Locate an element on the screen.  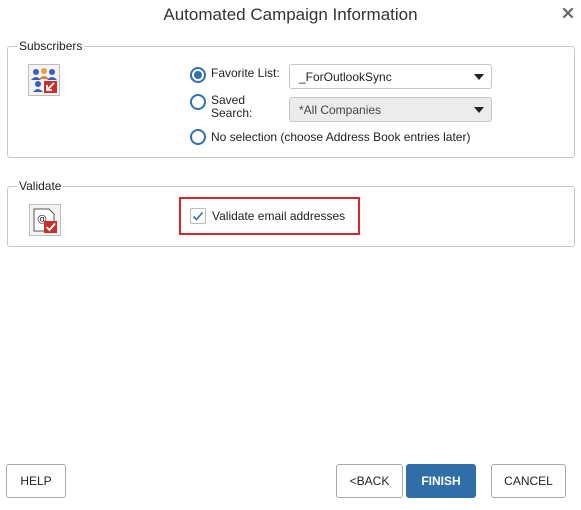
favorite-list-select: _ForOutlookSync is located at coordinates (390, 76).